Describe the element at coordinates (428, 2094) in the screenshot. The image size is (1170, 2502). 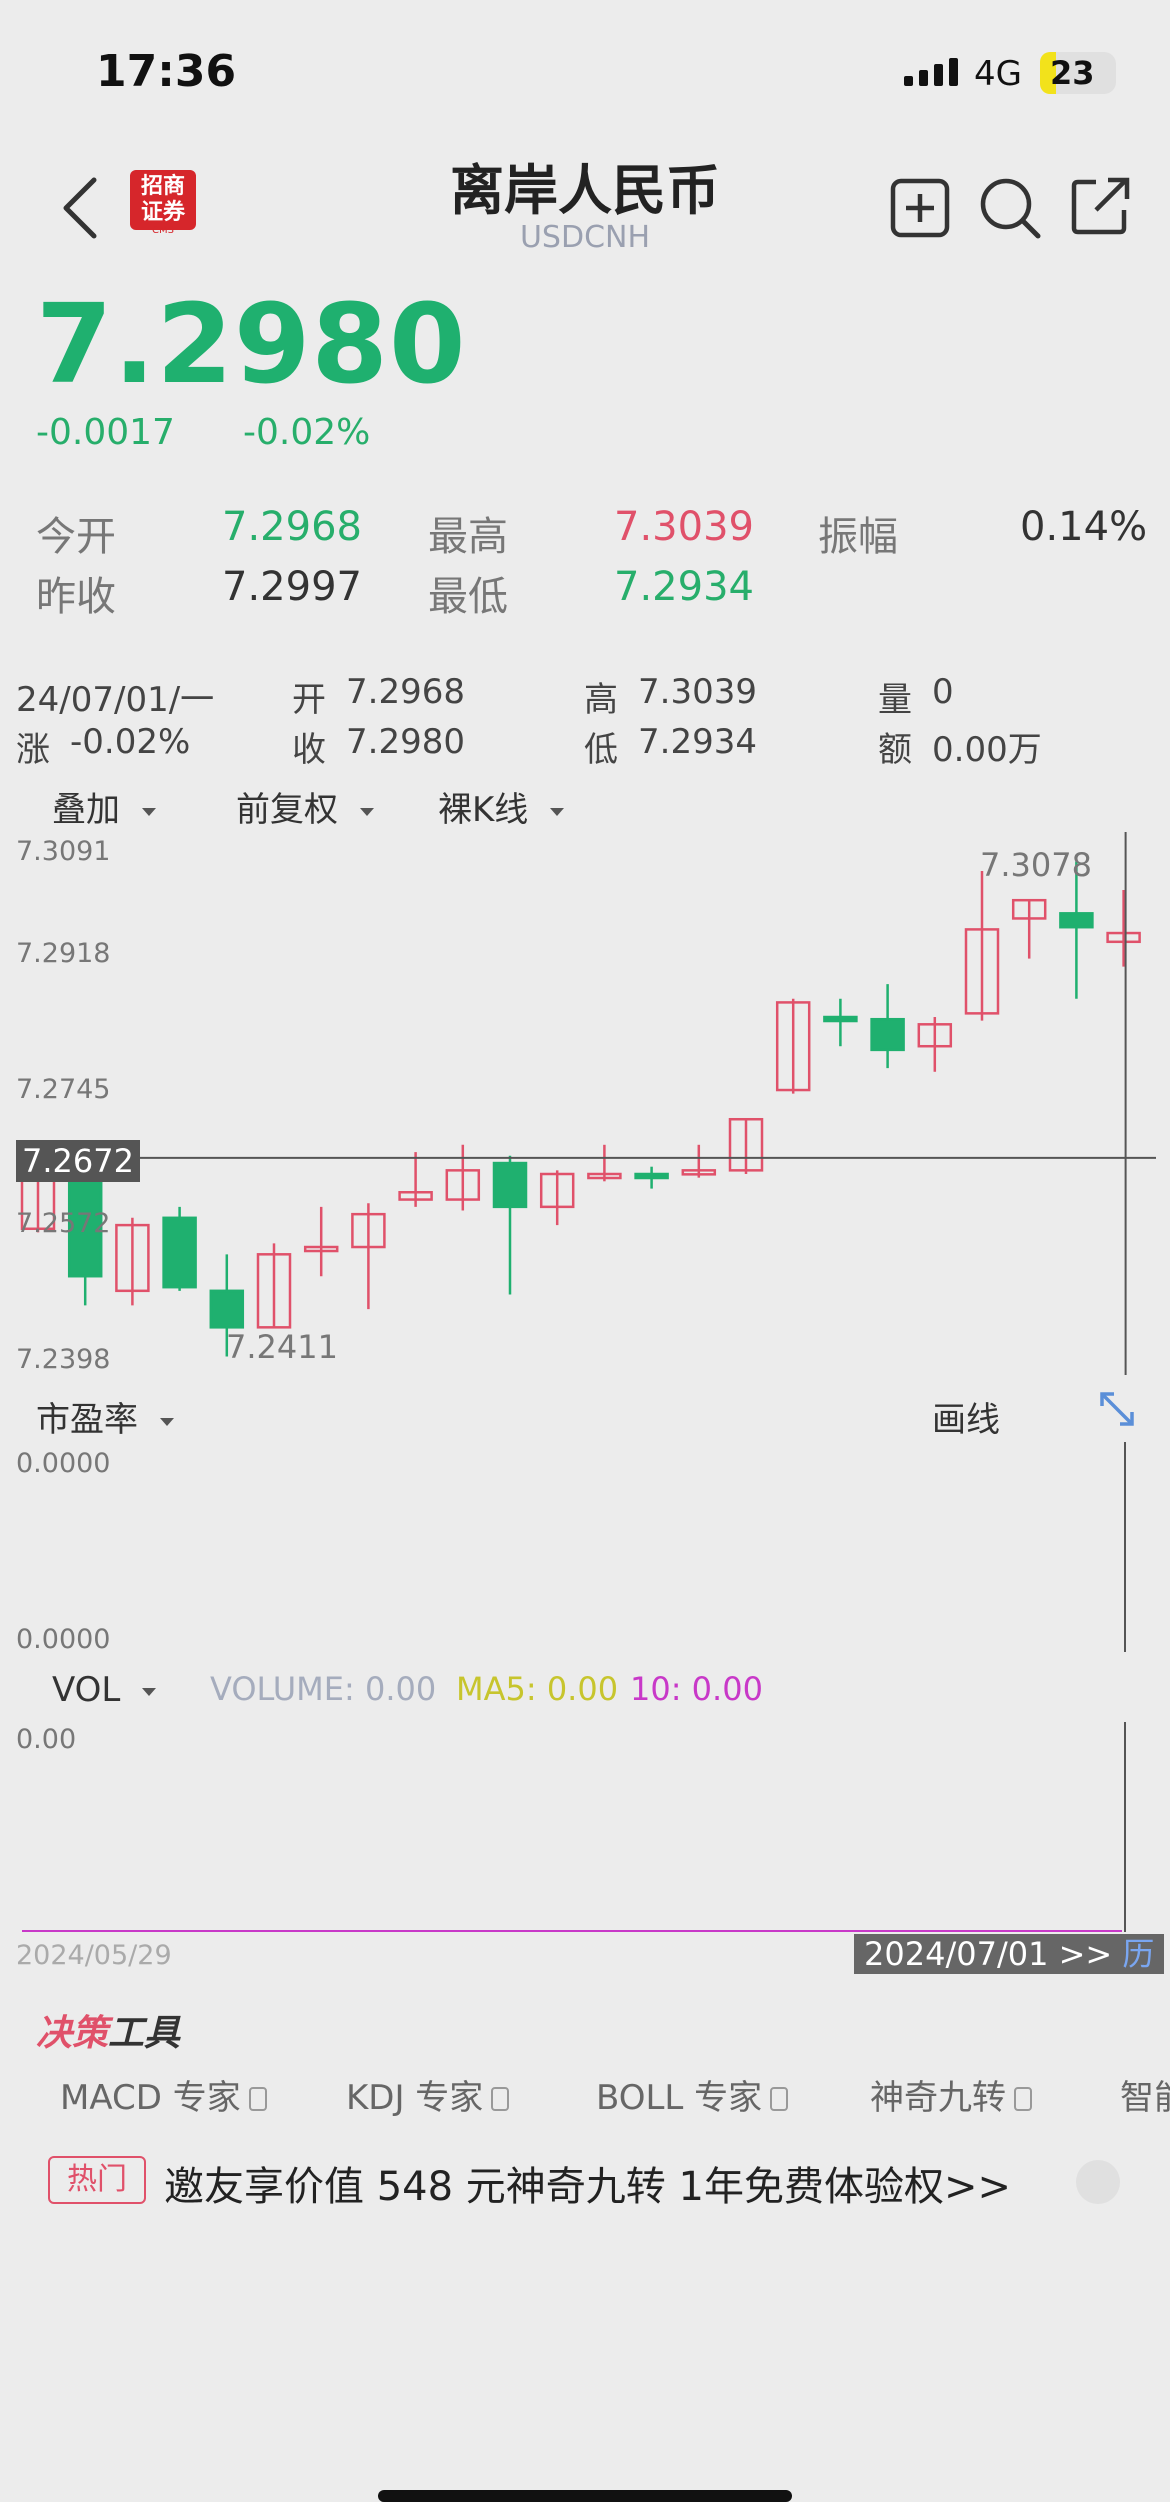
I see `kdj-tool: KDJ 专家` at that location.